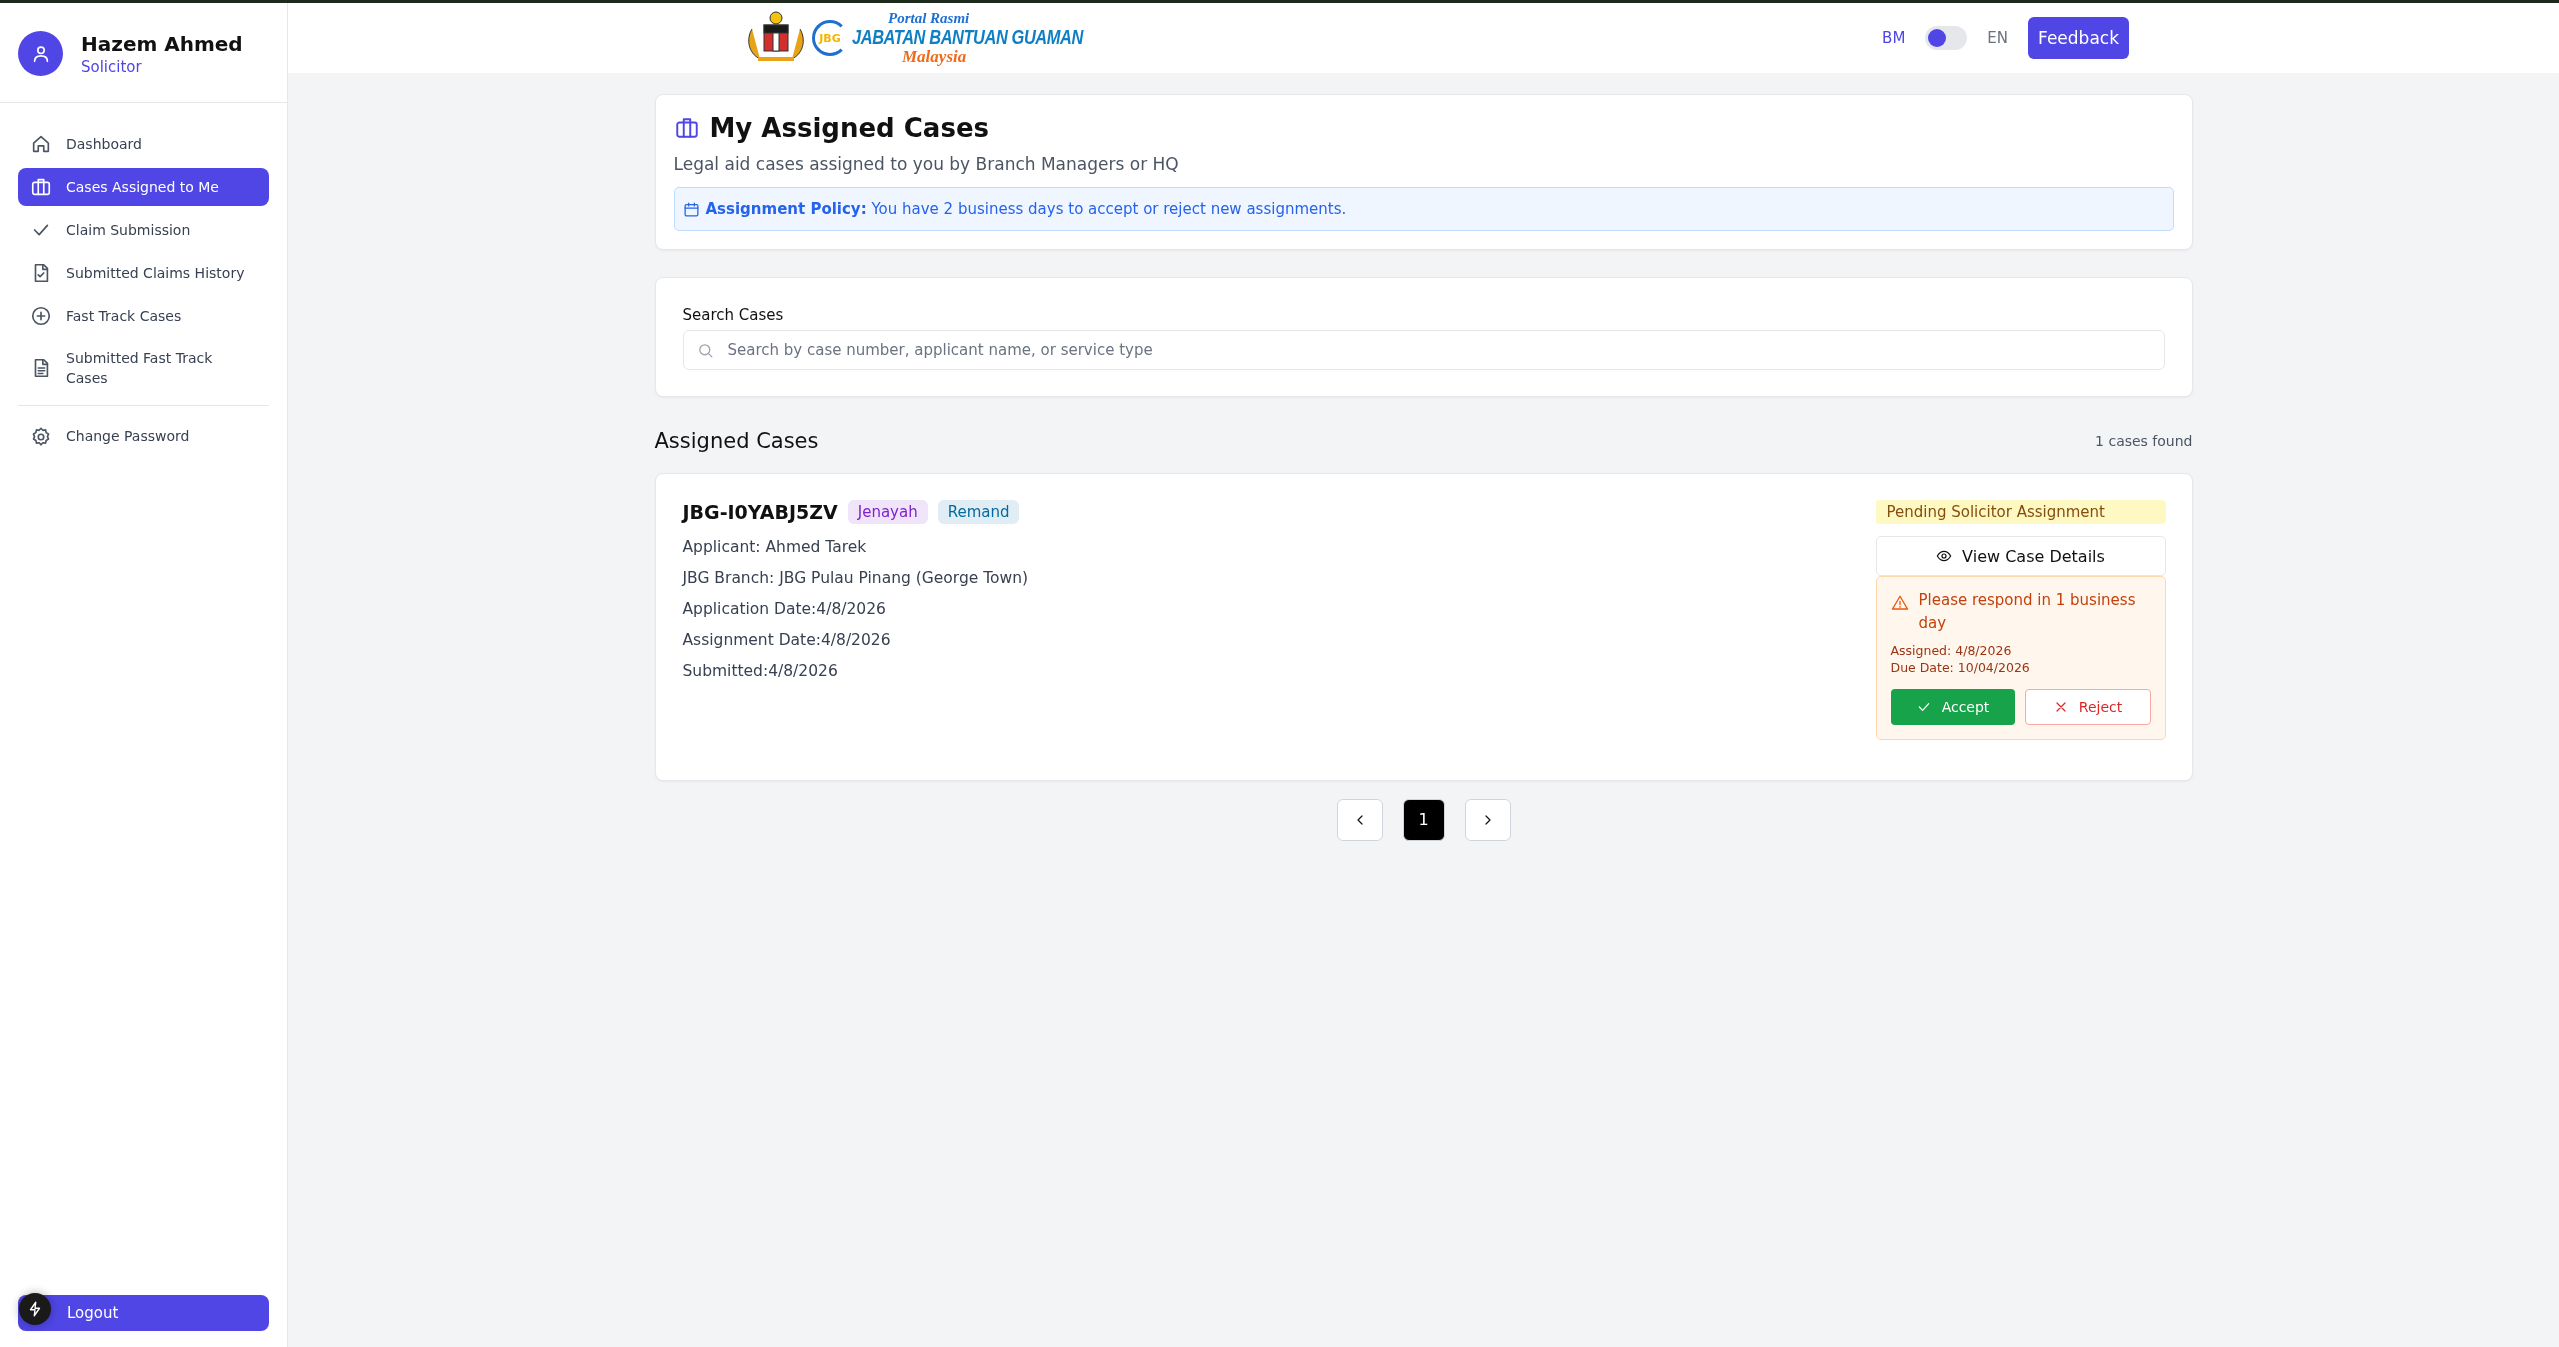  Describe the element at coordinates (2027, 612) in the screenshot. I see `warning-text: Please respond in 1 business day` at that location.